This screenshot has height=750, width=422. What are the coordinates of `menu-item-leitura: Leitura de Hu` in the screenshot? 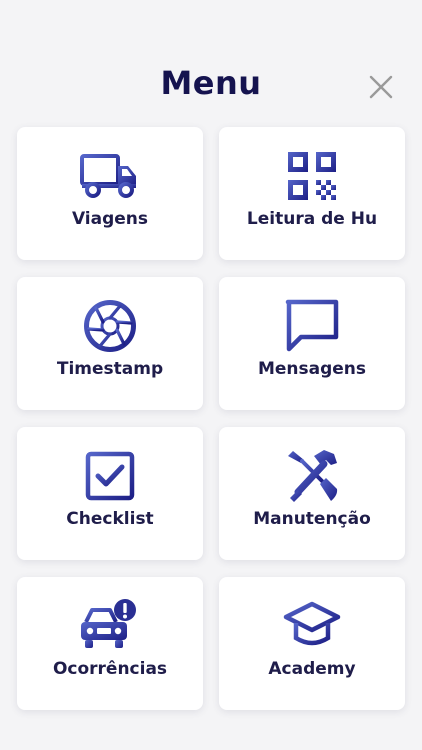 It's located at (312, 193).